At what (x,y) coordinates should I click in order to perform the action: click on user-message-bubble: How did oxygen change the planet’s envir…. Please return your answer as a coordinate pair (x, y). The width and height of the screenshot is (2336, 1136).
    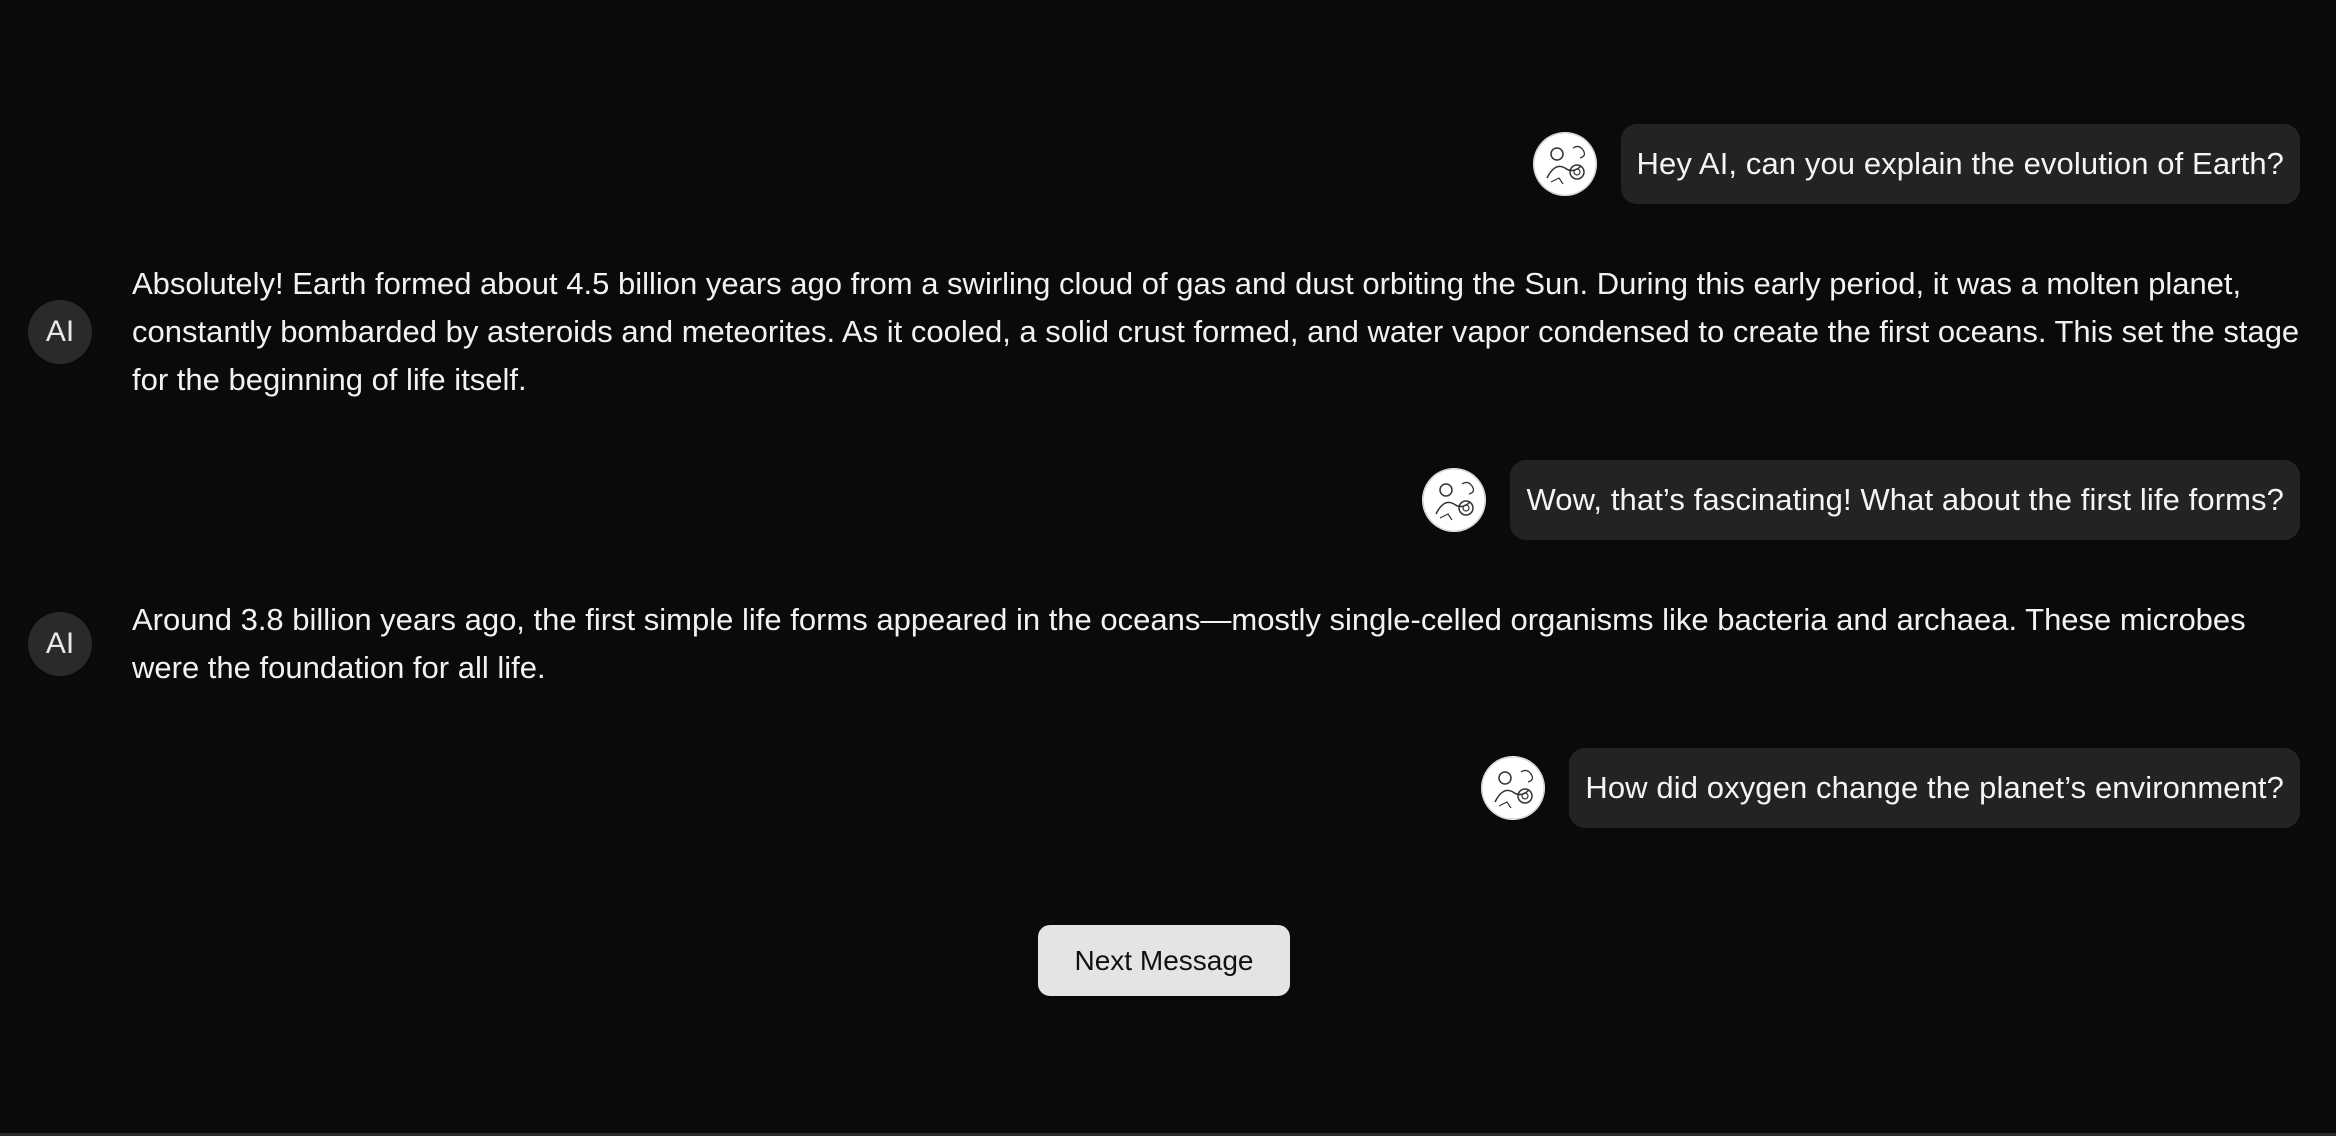
    Looking at the image, I should click on (1934, 788).